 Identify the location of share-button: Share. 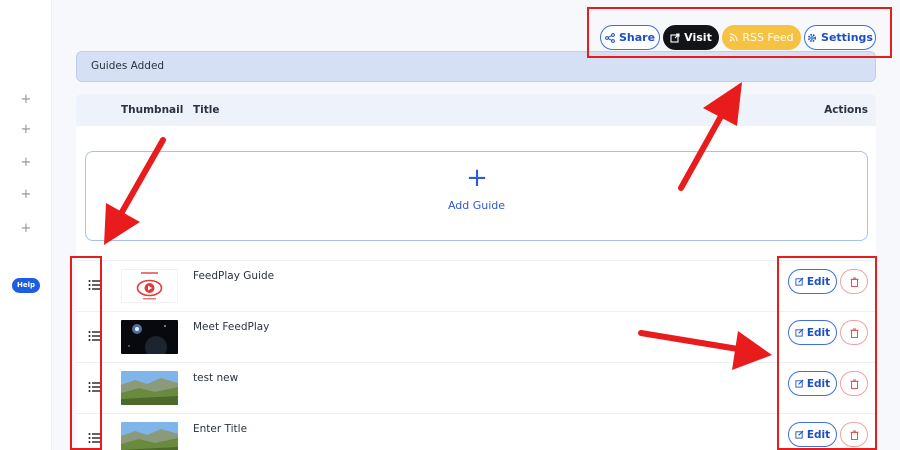
(630, 37).